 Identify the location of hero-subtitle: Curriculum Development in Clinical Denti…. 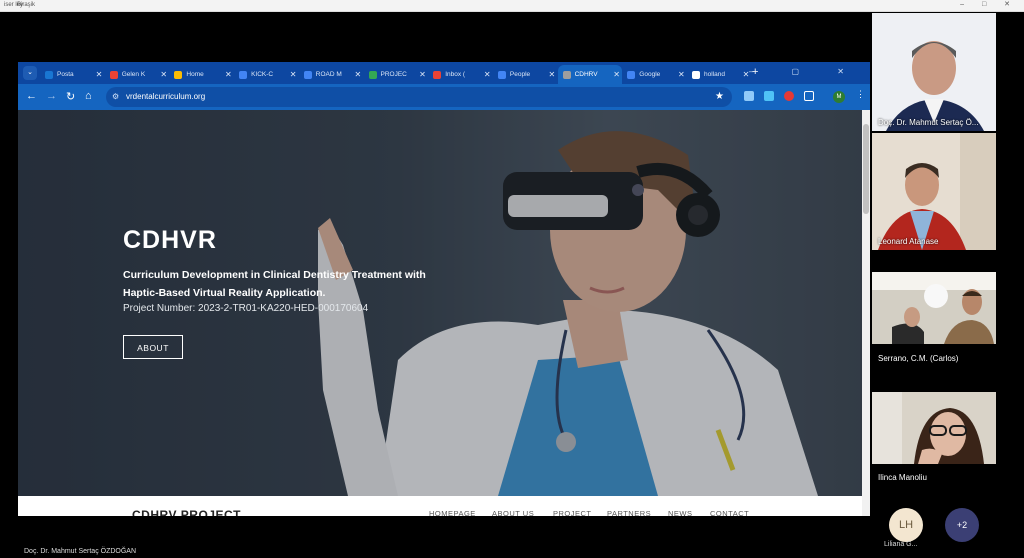
(274, 284).